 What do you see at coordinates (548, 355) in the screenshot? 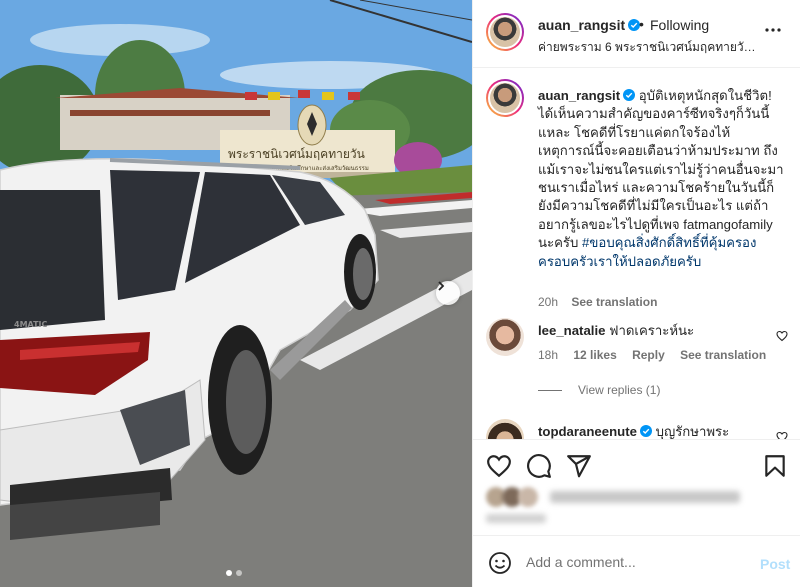
I see `comment-time: 18h` at bounding box center [548, 355].